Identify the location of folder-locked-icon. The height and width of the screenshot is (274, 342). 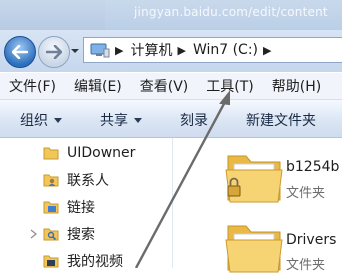
(254, 179).